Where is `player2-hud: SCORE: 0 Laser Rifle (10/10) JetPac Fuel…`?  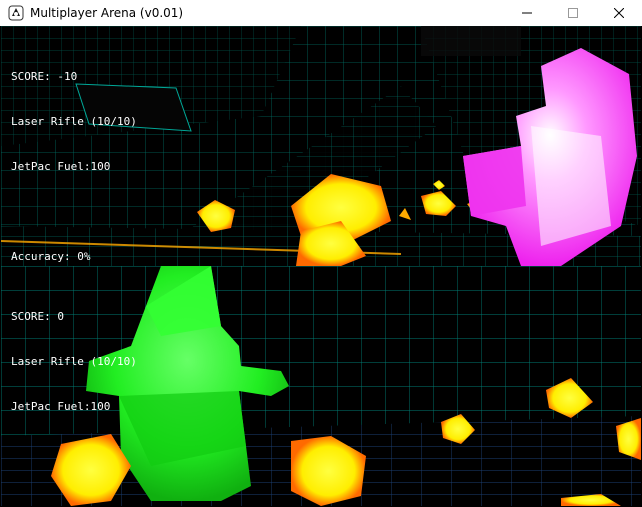 player2-hud: SCORE: 0 Laser Rifle (10/10) JetPac Fuel… is located at coordinates (74, 361).